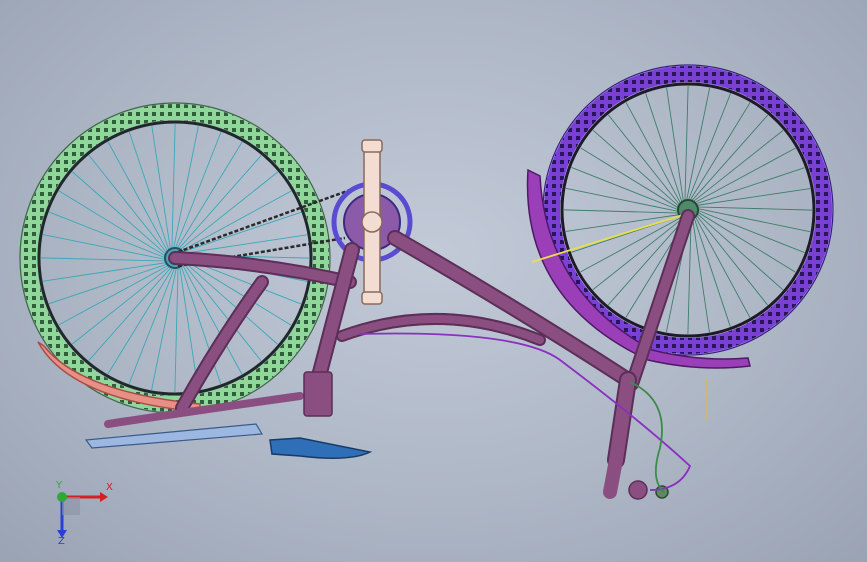 Image resolution: width=867 pixels, height=562 pixels. Describe the element at coordinates (61, 541) in the screenshot. I see `triad-z-label: Z` at that location.